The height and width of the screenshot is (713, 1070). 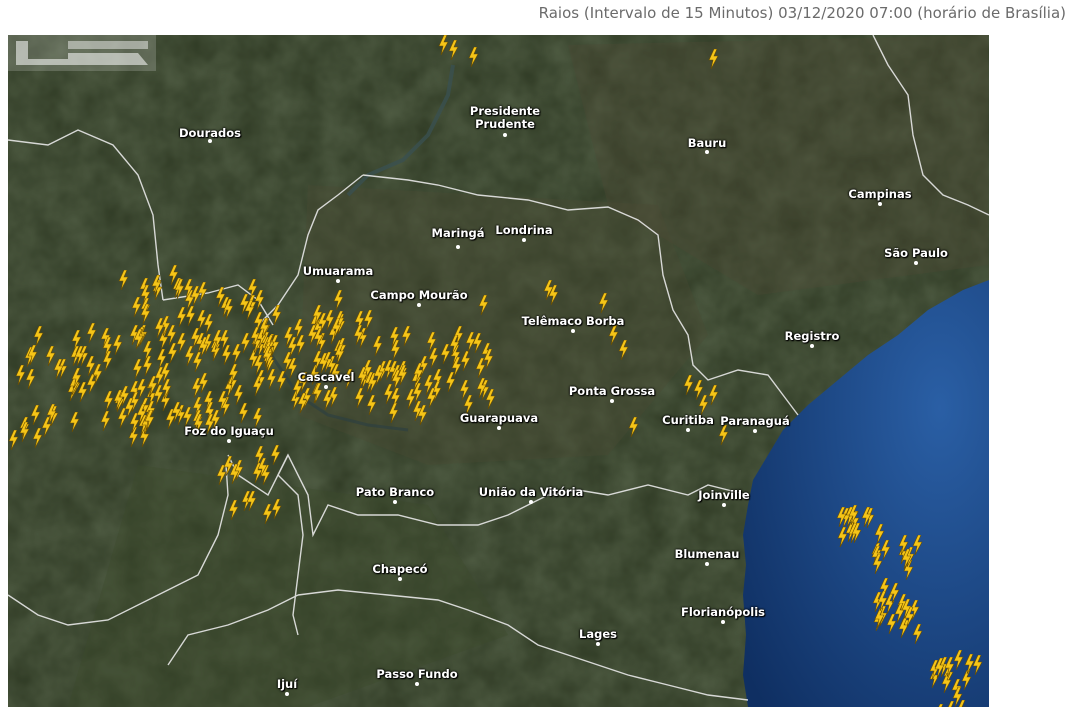 I want to click on city-label-pato-branco: Pato Branco, so click(x=395, y=492).